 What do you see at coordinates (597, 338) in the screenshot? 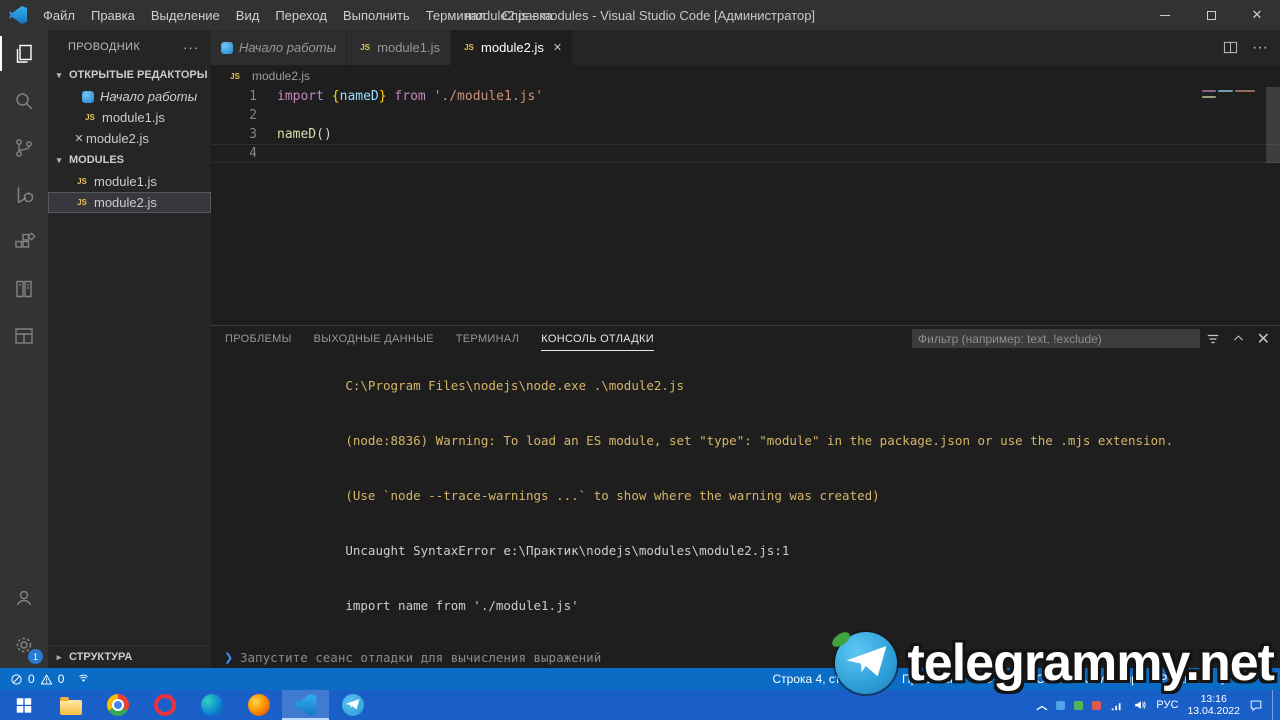
I see `panel-tab: КОНСОЛЬ ОТЛАДКИ` at bounding box center [597, 338].